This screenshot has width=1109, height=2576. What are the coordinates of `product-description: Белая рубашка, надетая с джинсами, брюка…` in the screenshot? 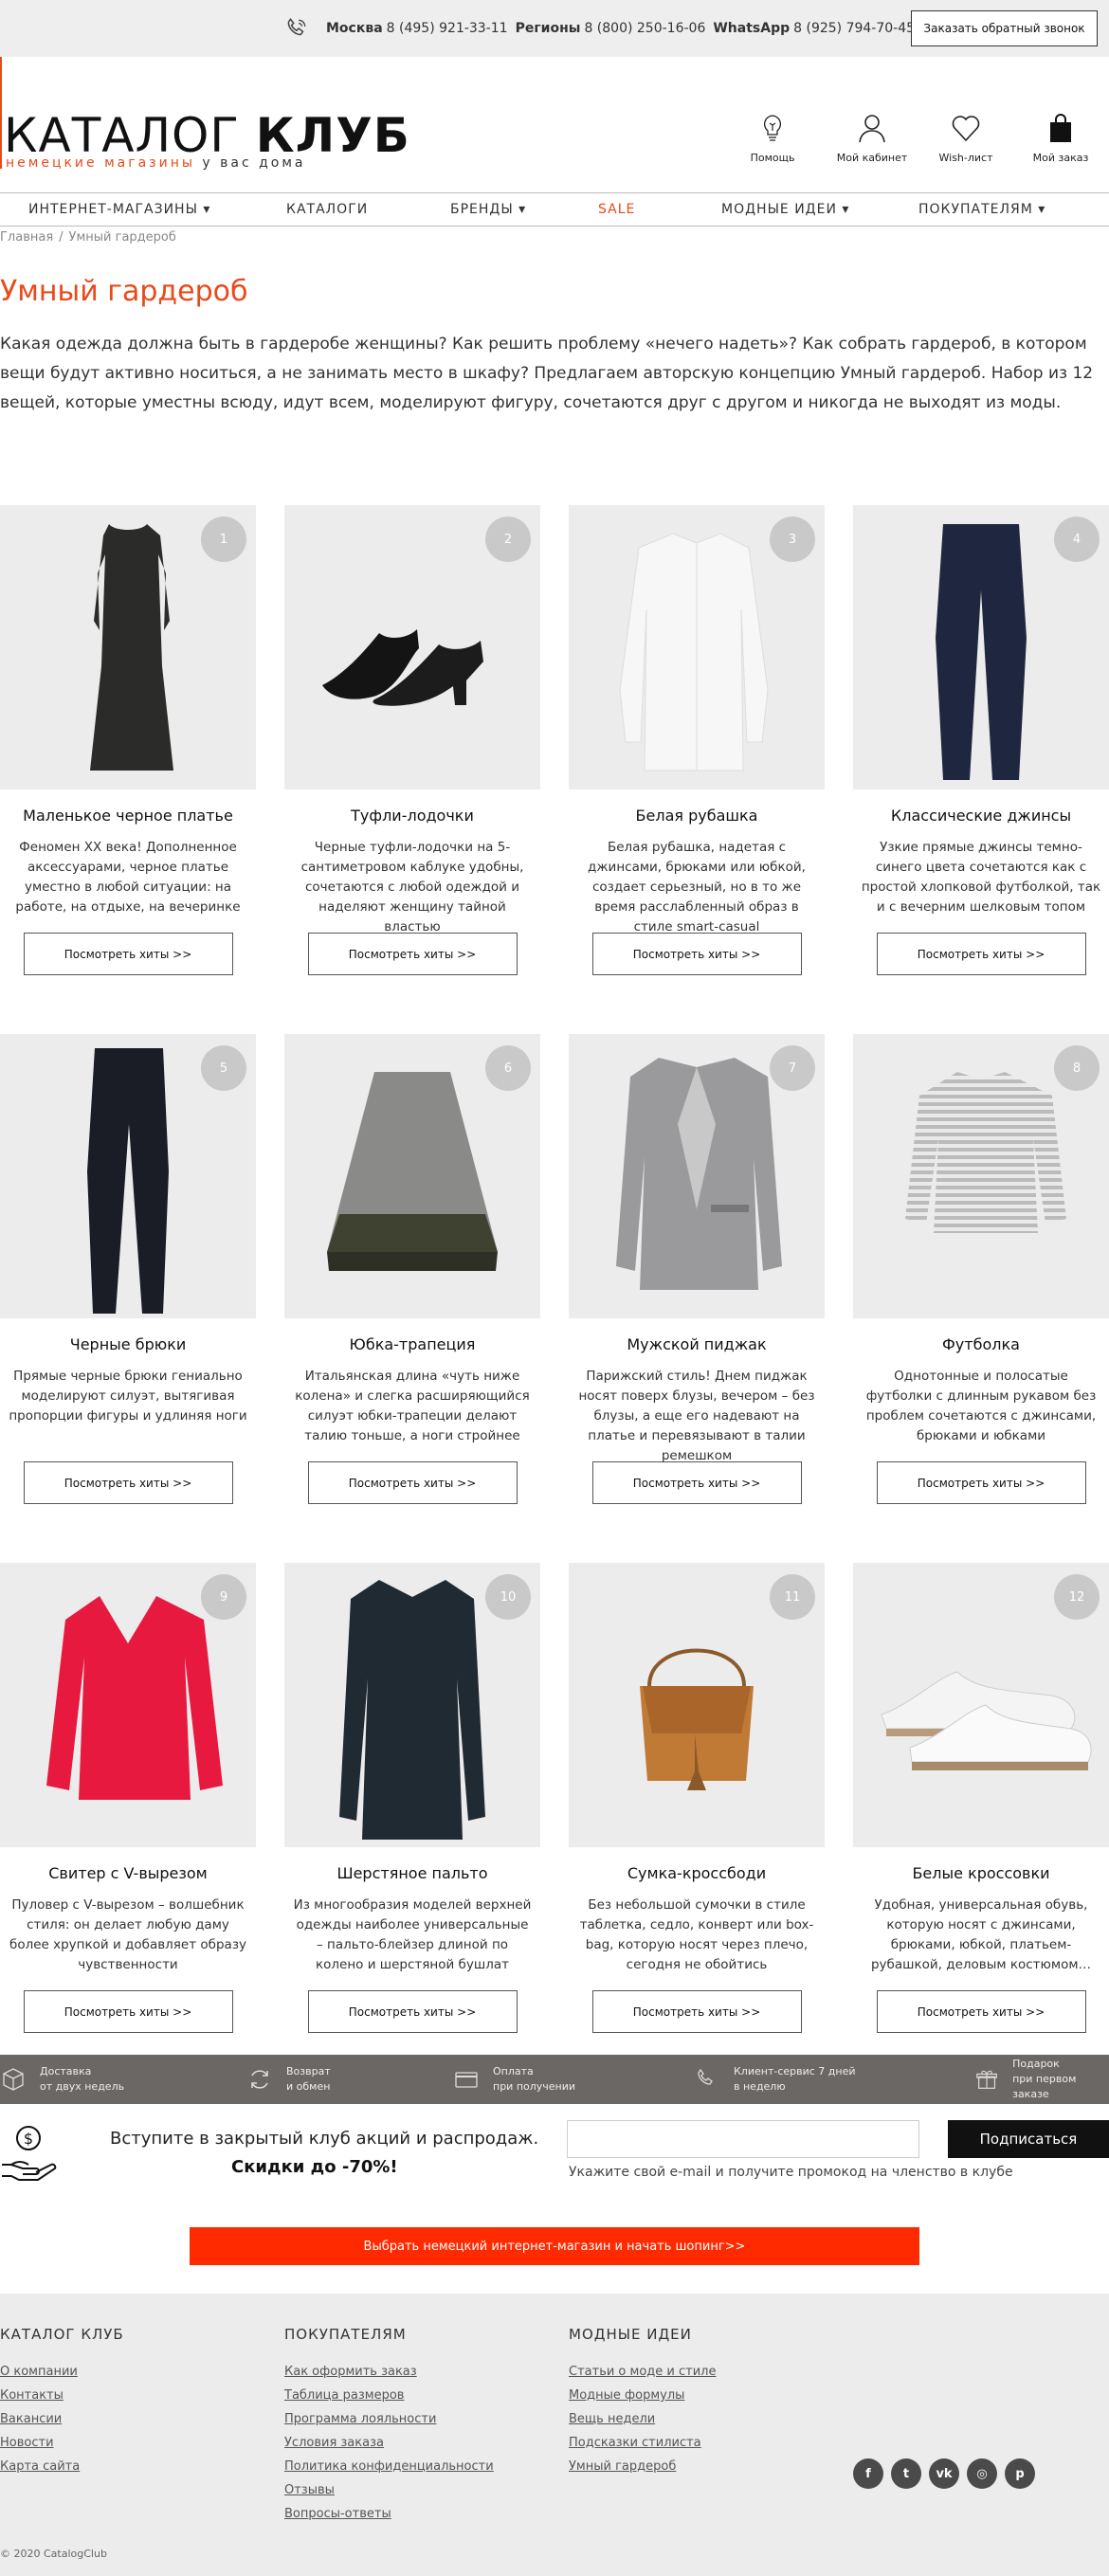 It's located at (697, 887).